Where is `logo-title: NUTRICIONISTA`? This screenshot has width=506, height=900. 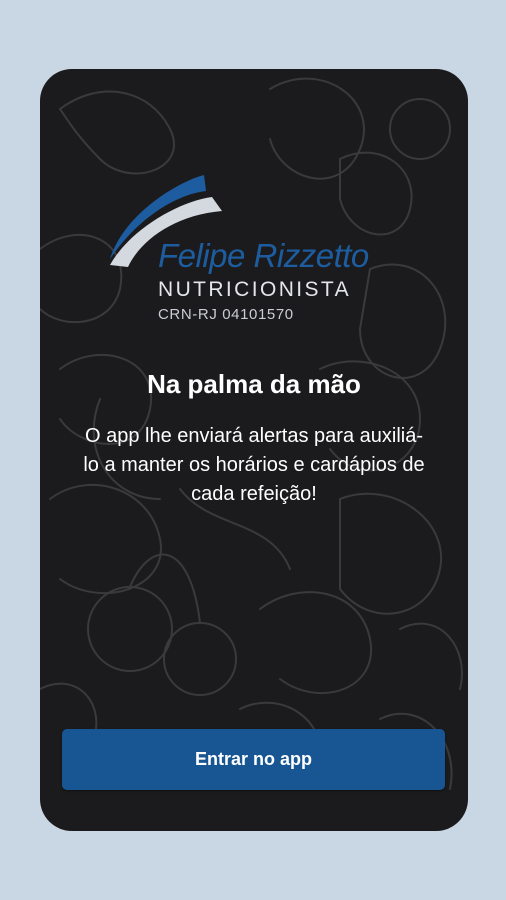
logo-title: NUTRICIONISTA is located at coordinates (254, 289).